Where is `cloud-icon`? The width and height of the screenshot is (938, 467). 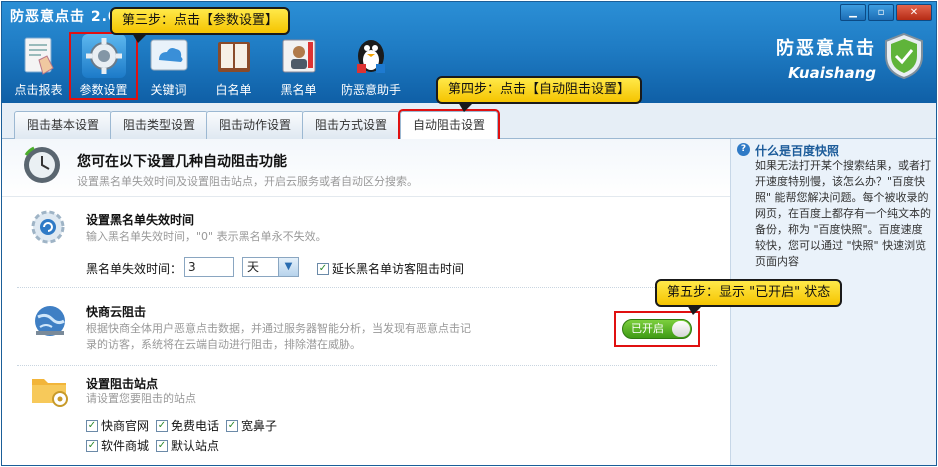
cloud-icon is located at coordinates (169, 56).